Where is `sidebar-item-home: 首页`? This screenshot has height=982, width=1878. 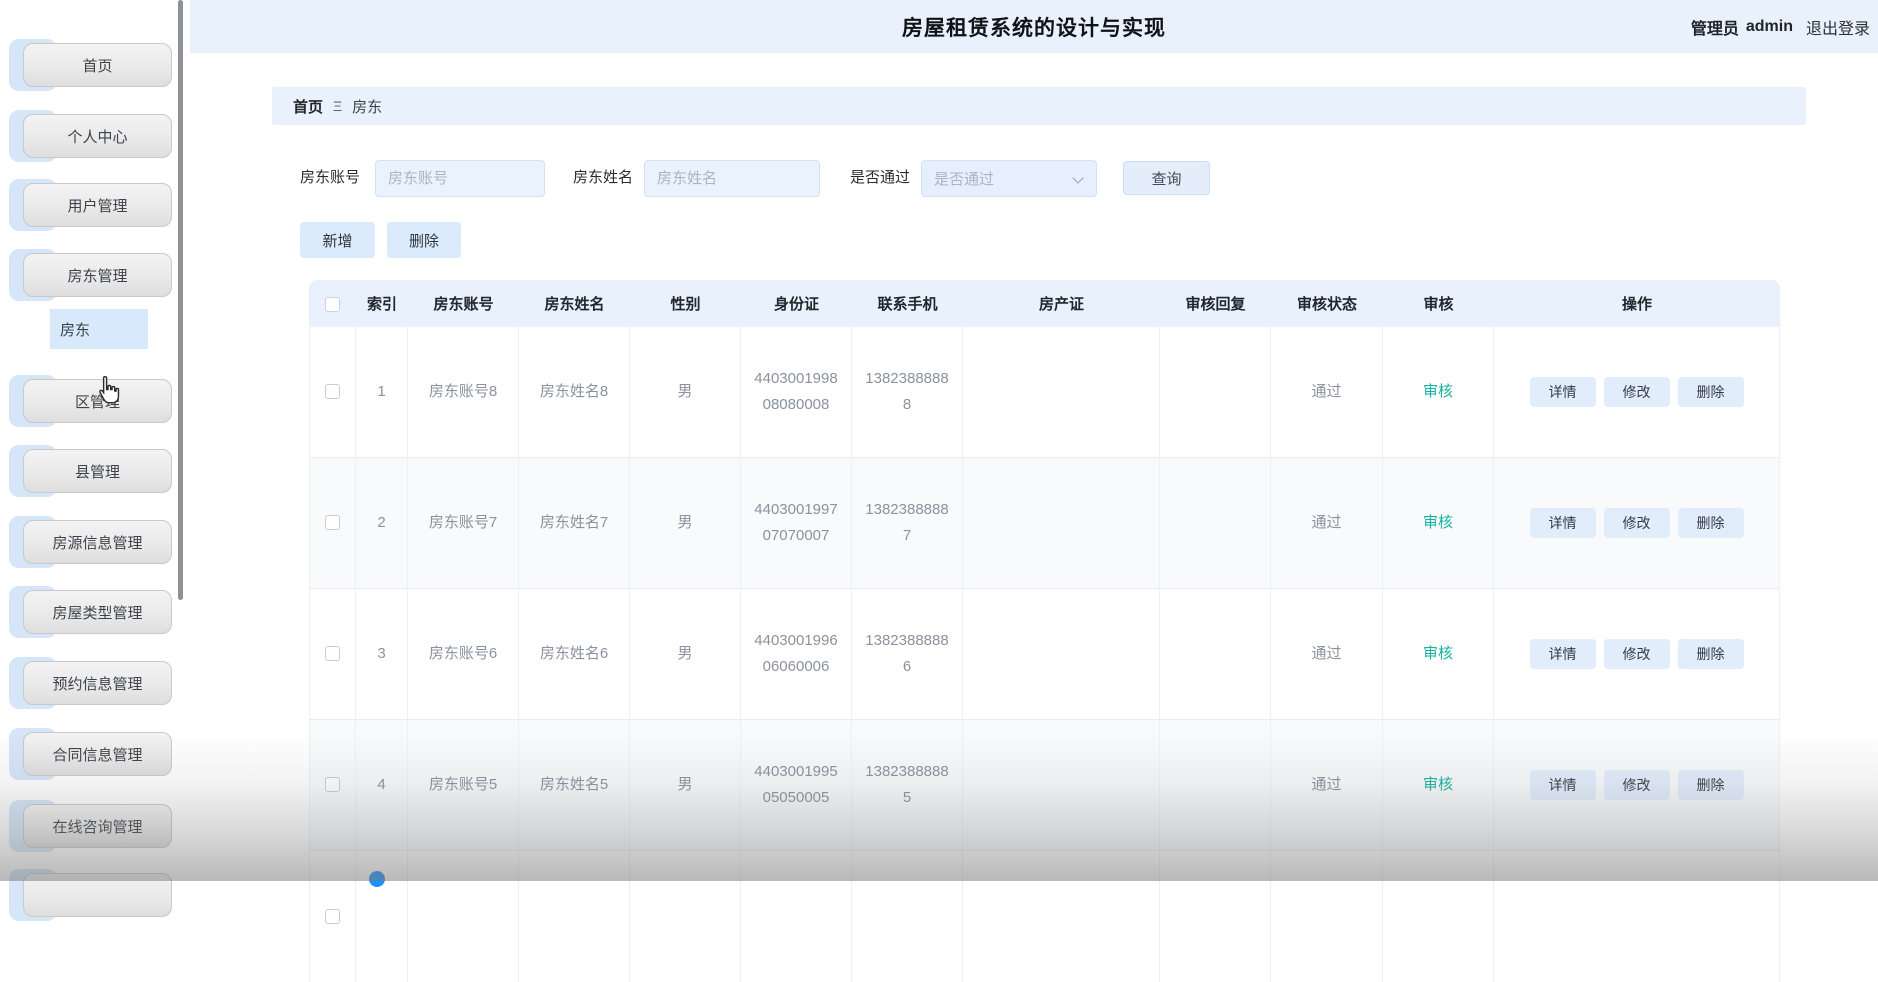 sidebar-item-home: 首页 is located at coordinates (90, 65).